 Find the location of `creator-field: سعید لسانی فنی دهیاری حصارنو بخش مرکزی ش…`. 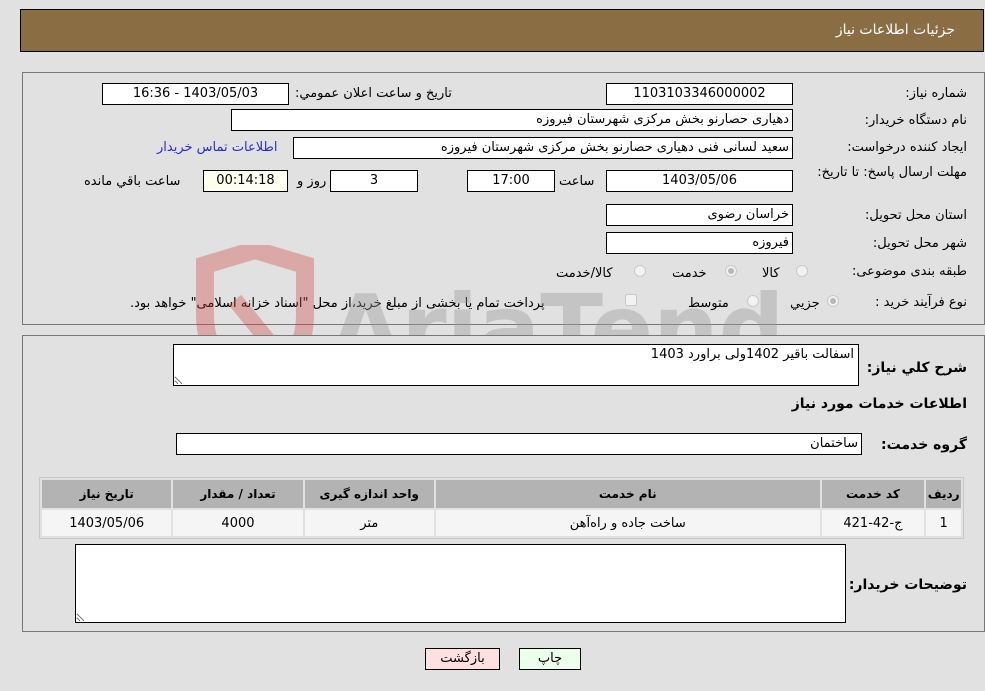

creator-field: سعید لسانی فنی دهیاری حصارنو بخش مرکزی ش… is located at coordinates (543, 148).